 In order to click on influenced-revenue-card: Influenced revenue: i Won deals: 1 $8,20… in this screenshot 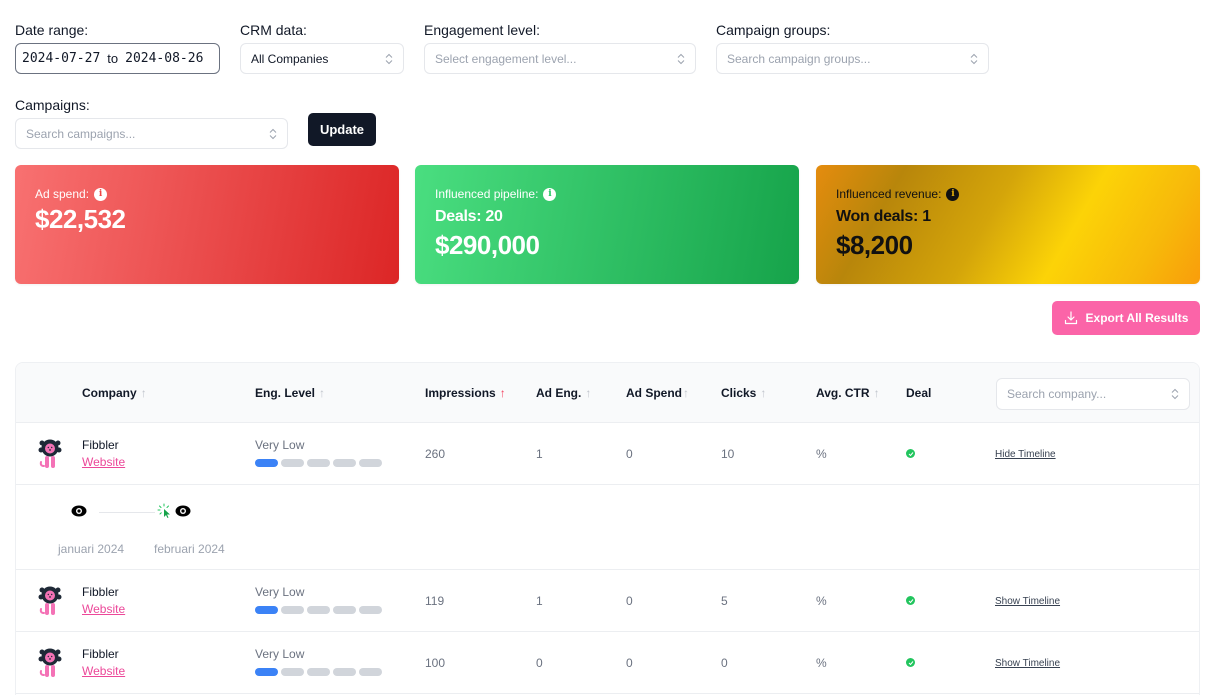, I will do `click(1008, 224)`.